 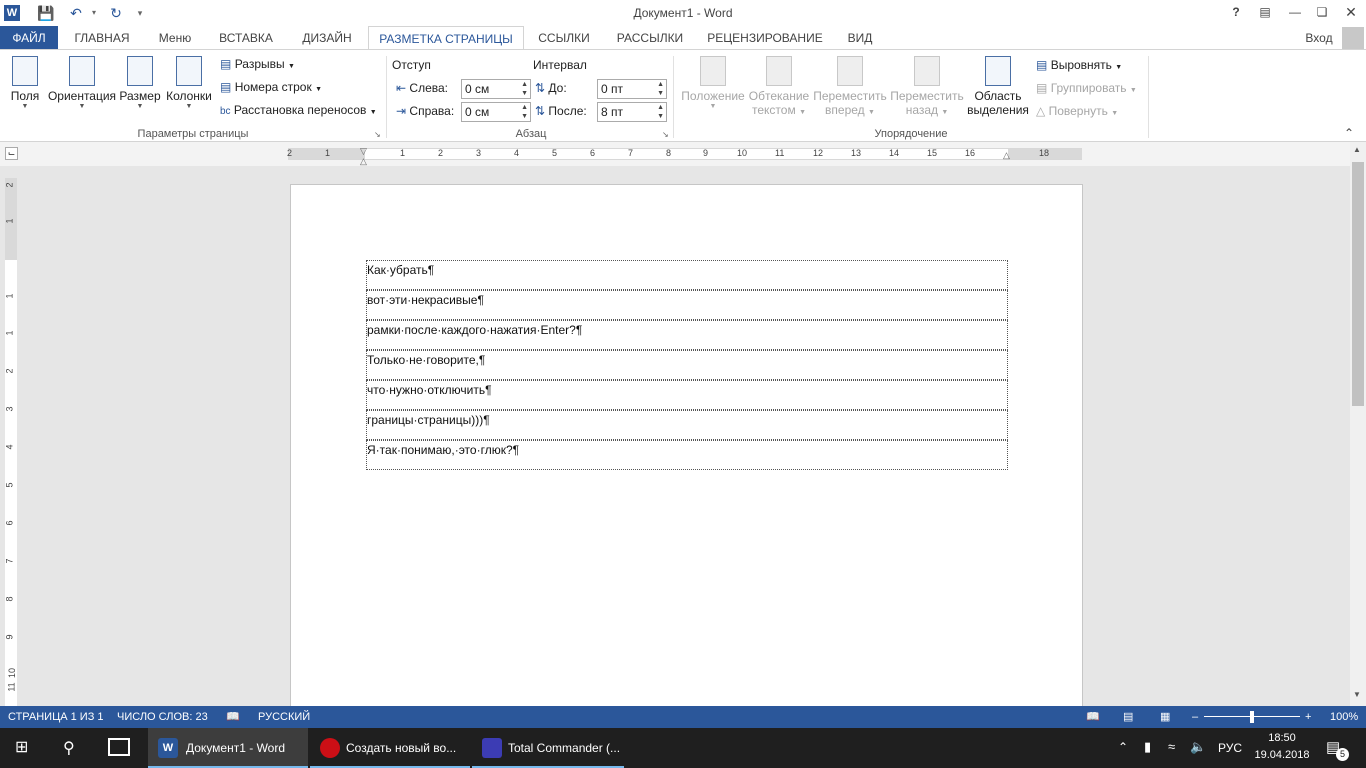 I want to click on paragraph: границы·страницы)))¶, so click(x=687, y=425).